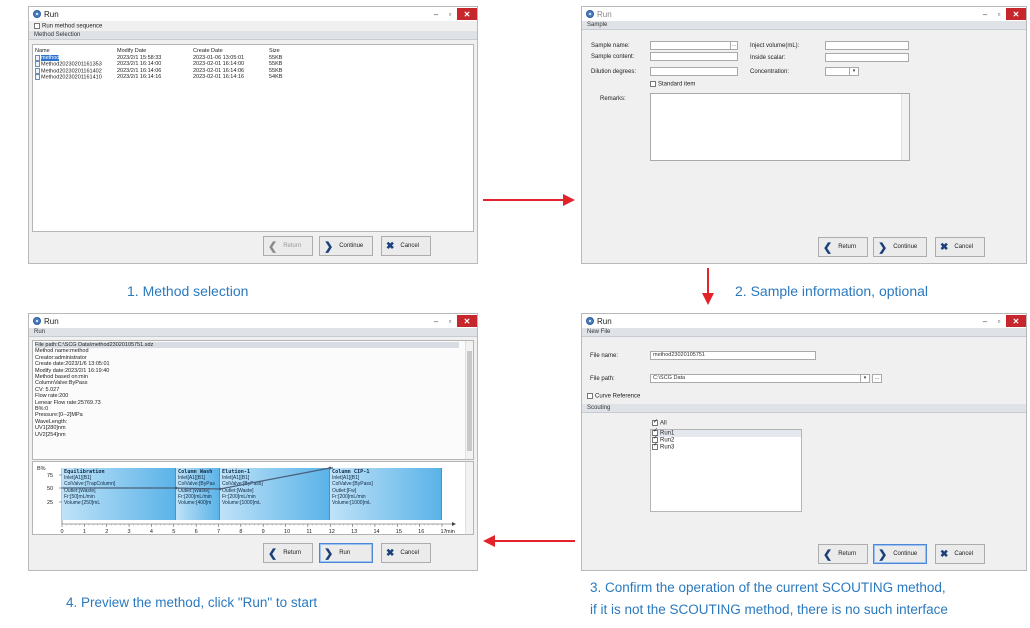 This screenshot has width=1030, height=628. Describe the element at coordinates (655, 446) in the screenshot. I see `run3-checkbox` at that location.